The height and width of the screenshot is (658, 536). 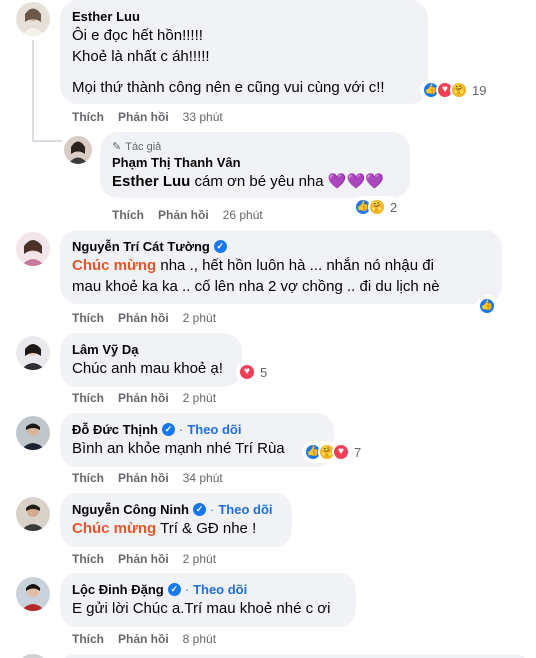 What do you see at coordinates (394, 207) in the screenshot?
I see `reaction-count: 2` at bounding box center [394, 207].